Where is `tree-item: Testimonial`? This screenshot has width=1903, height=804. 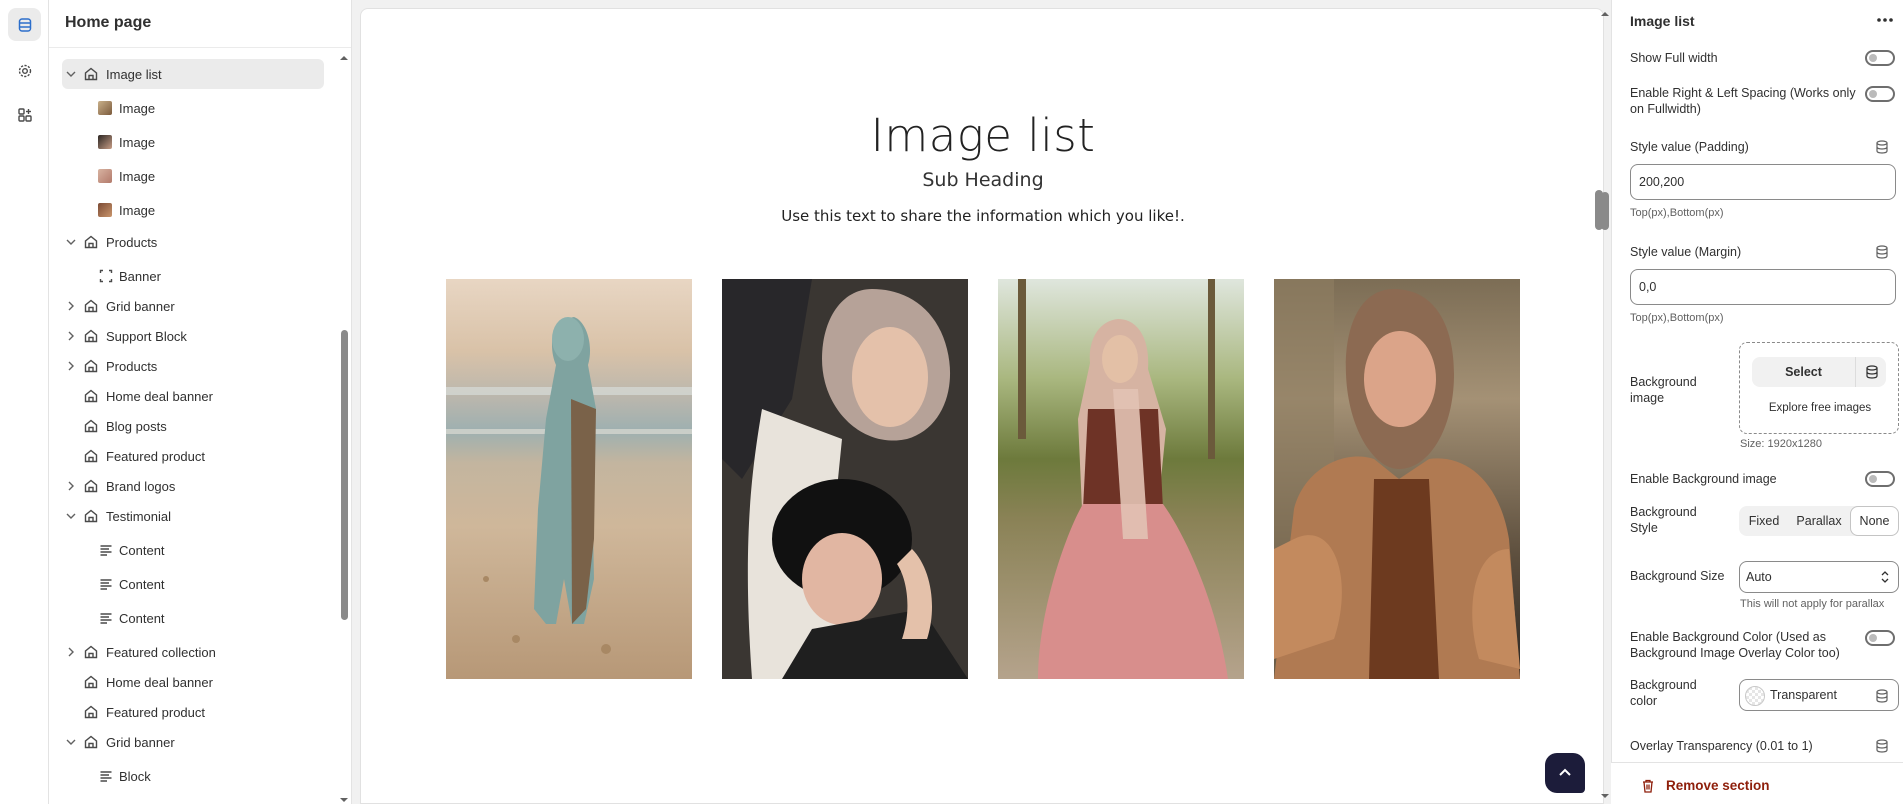
tree-item: Testimonial is located at coordinates (186, 516).